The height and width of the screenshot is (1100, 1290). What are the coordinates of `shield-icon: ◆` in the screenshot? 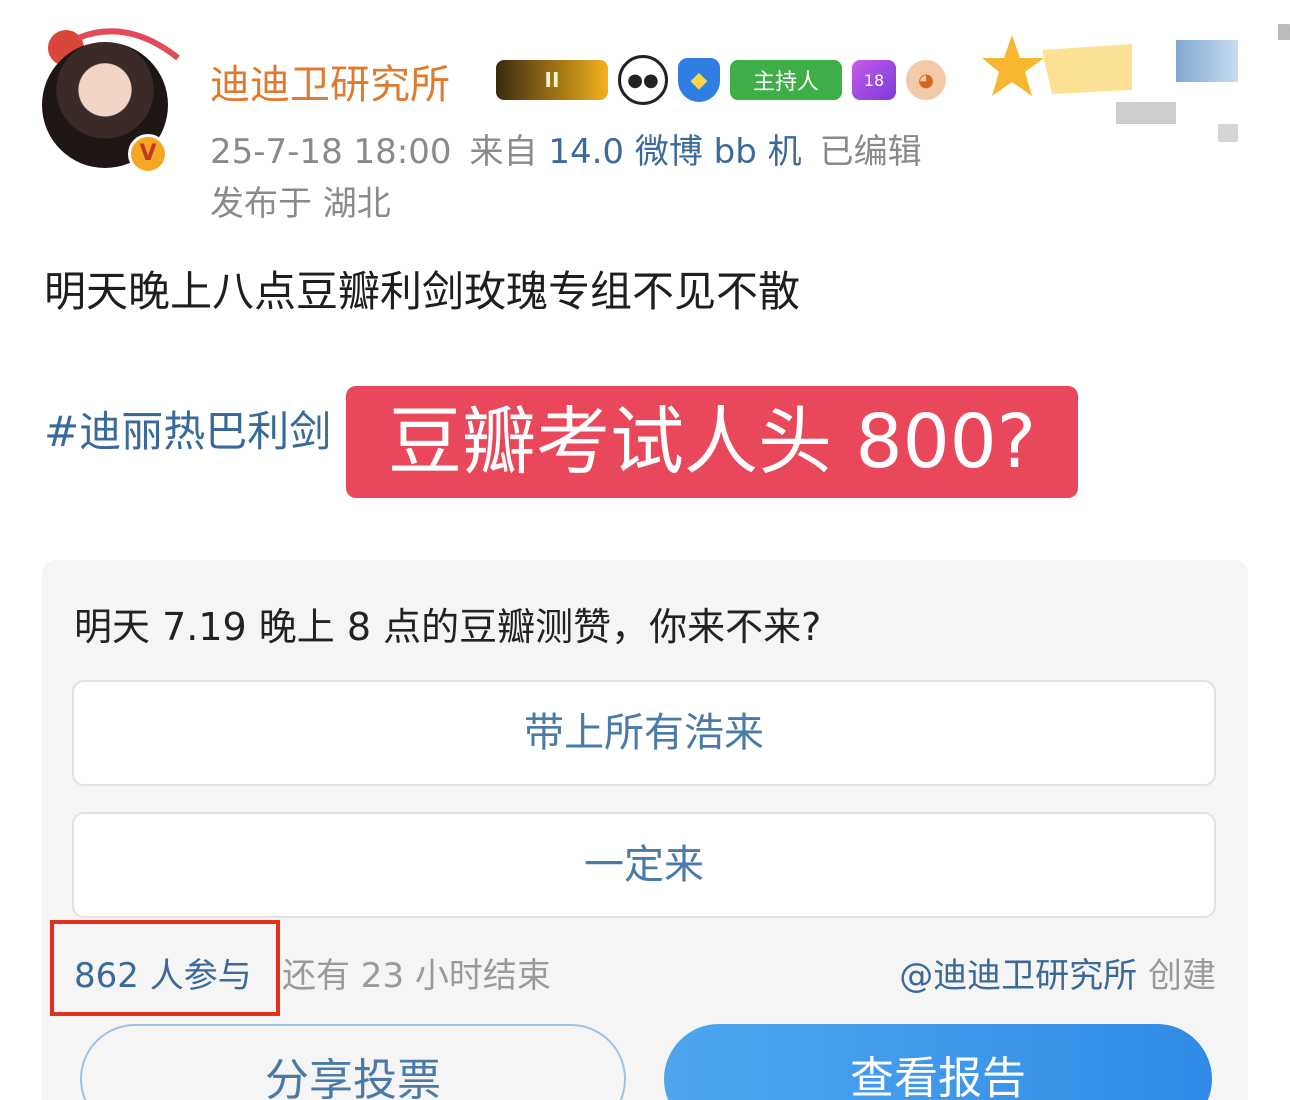 It's located at (699, 80).